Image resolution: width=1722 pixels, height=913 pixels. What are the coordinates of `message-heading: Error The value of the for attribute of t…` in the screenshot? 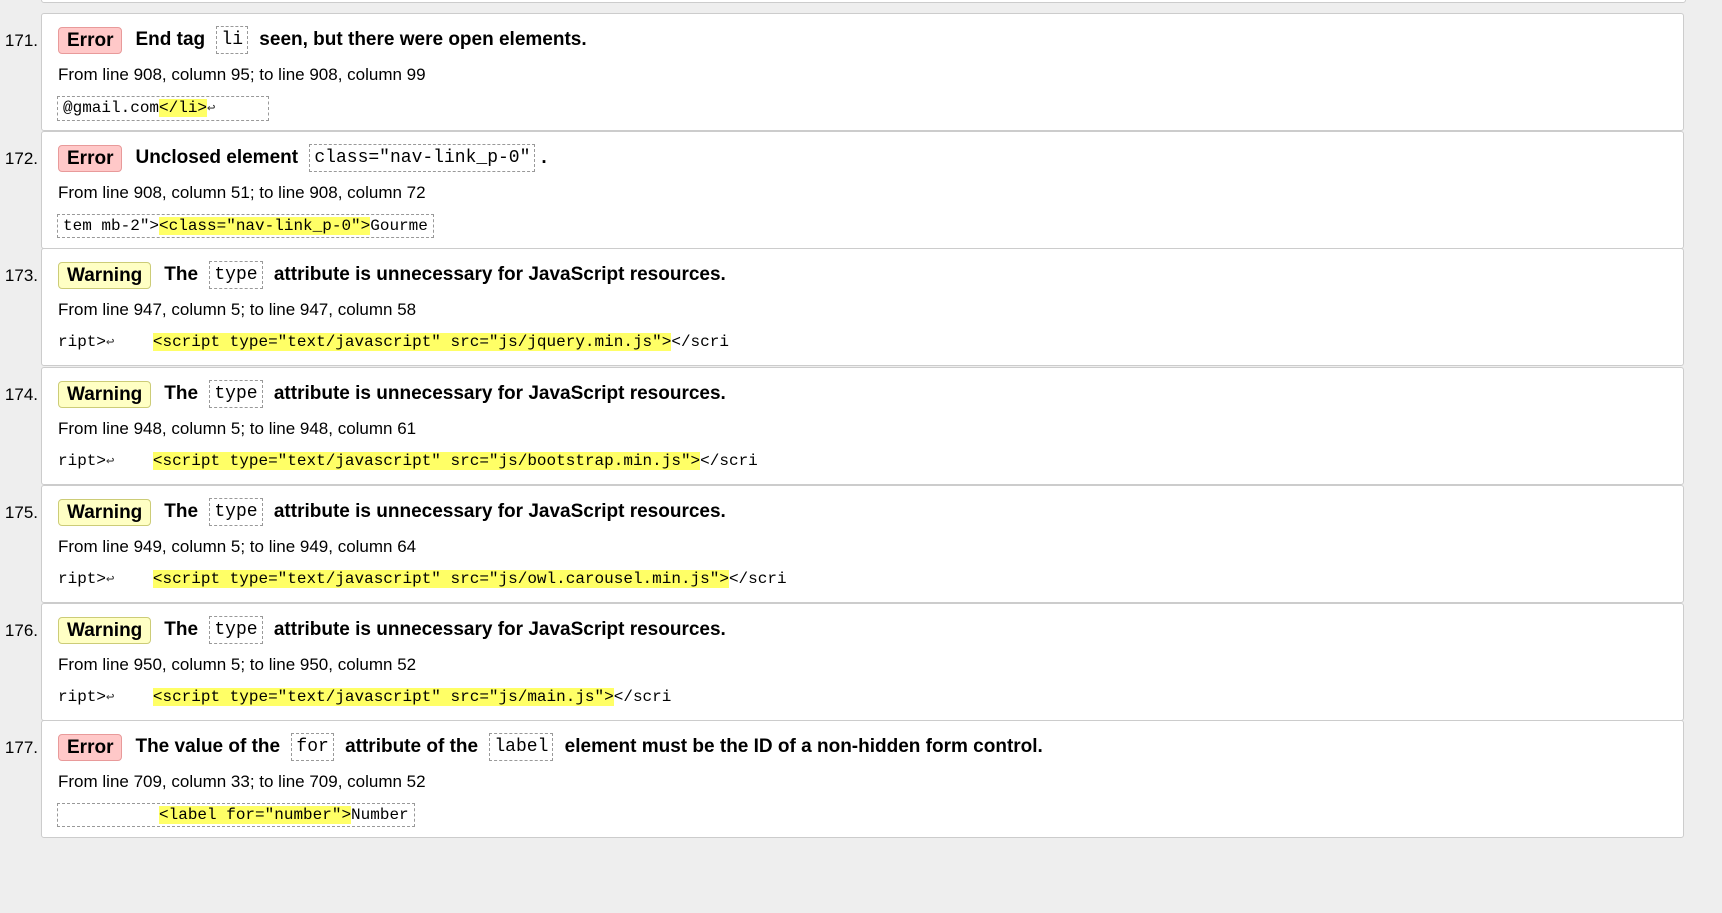 It's located at (550, 747).